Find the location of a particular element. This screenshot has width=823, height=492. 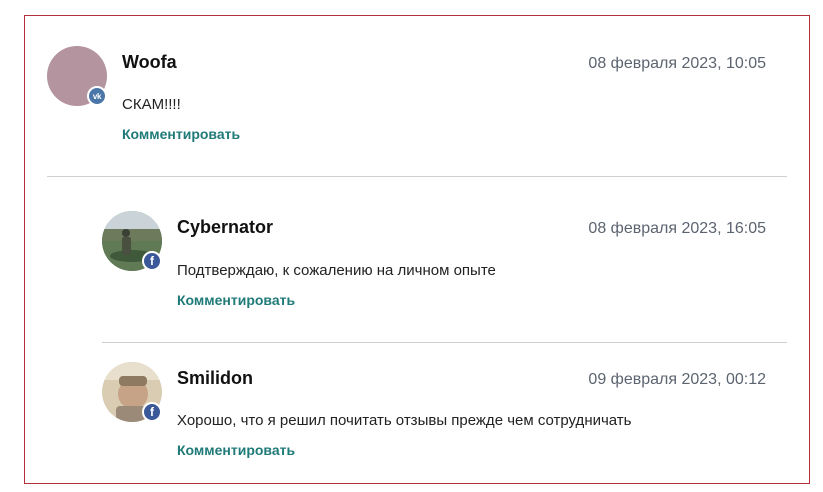

comment-text: Подтверждаю, к сожалению на личном опыте is located at coordinates (336, 270).